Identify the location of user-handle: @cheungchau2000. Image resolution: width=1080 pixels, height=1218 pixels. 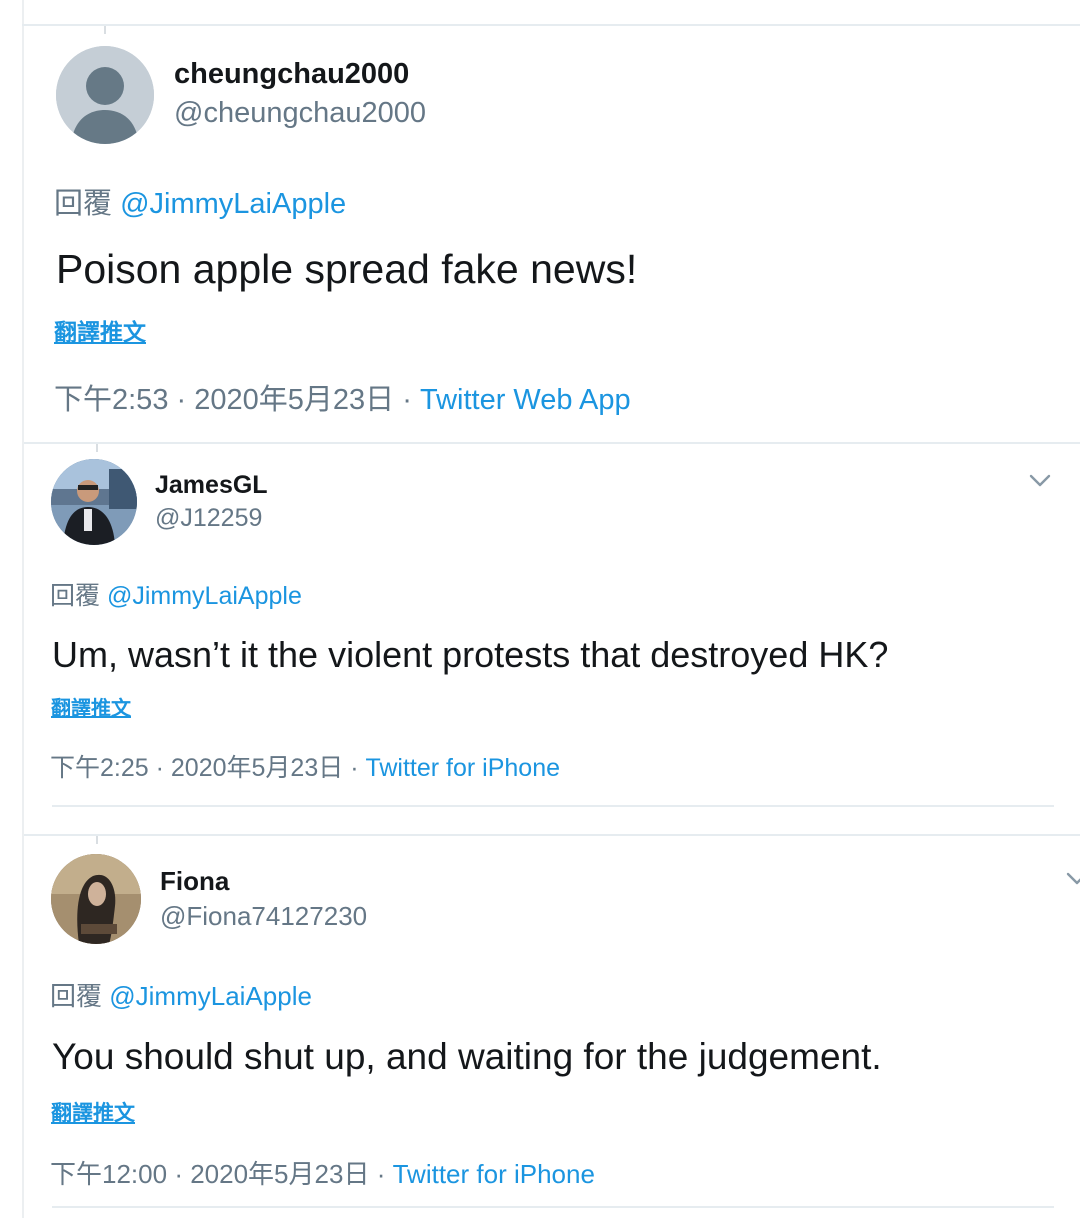
(300, 113).